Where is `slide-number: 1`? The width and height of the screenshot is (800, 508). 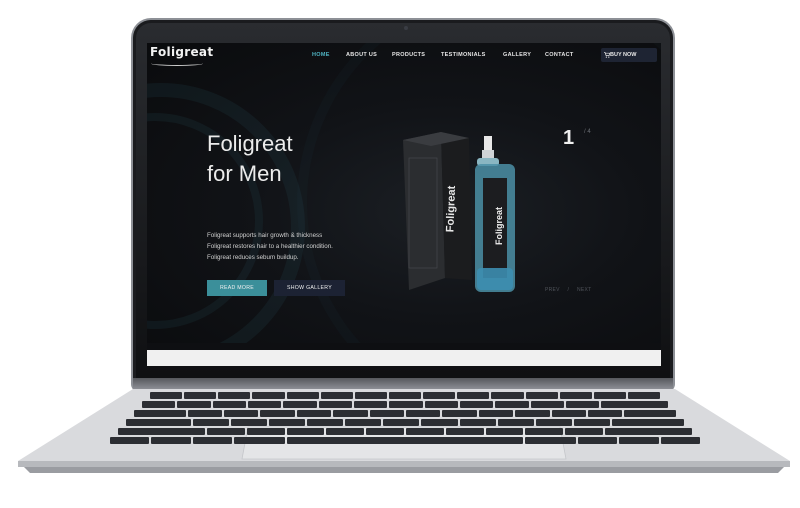
slide-number: 1 is located at coordinates (569, 138).